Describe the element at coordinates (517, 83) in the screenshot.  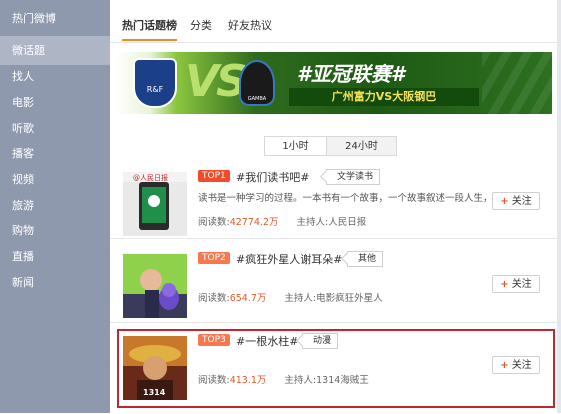
I see `banner-decoration` at that location.